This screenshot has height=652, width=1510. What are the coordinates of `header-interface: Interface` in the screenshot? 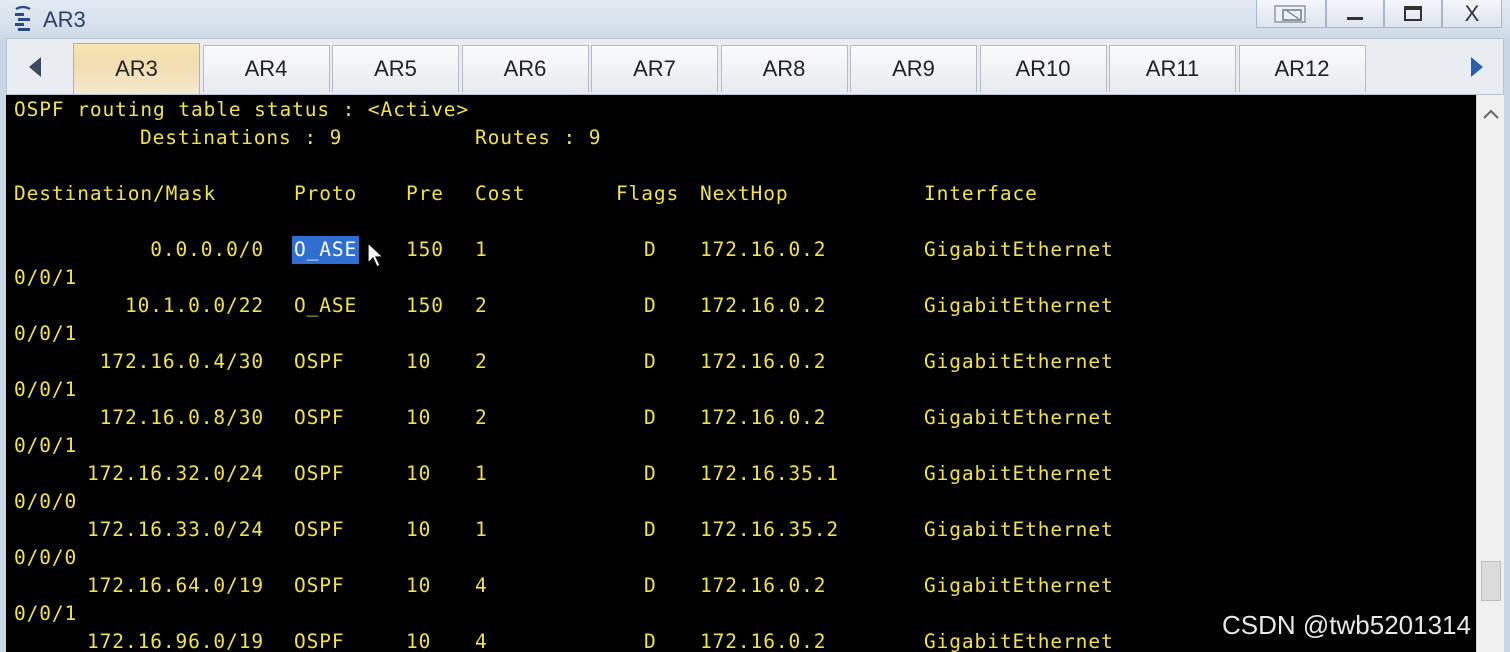 It's located at (981, 193).